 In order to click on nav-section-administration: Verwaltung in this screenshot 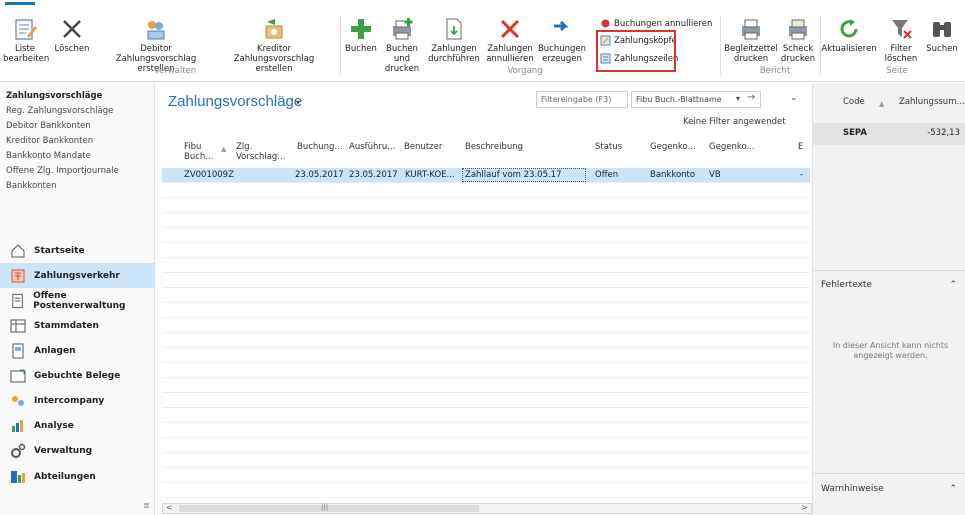, I will do `click(77, 450)`.